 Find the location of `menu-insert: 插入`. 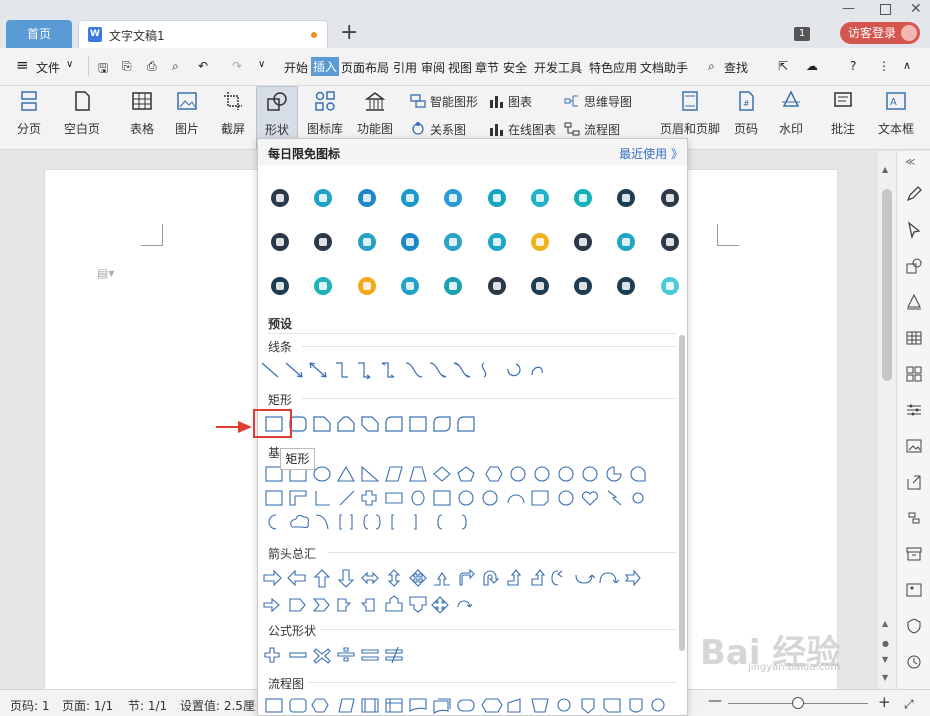

menu-insert: 插入 is located at coordinates (325, 66).